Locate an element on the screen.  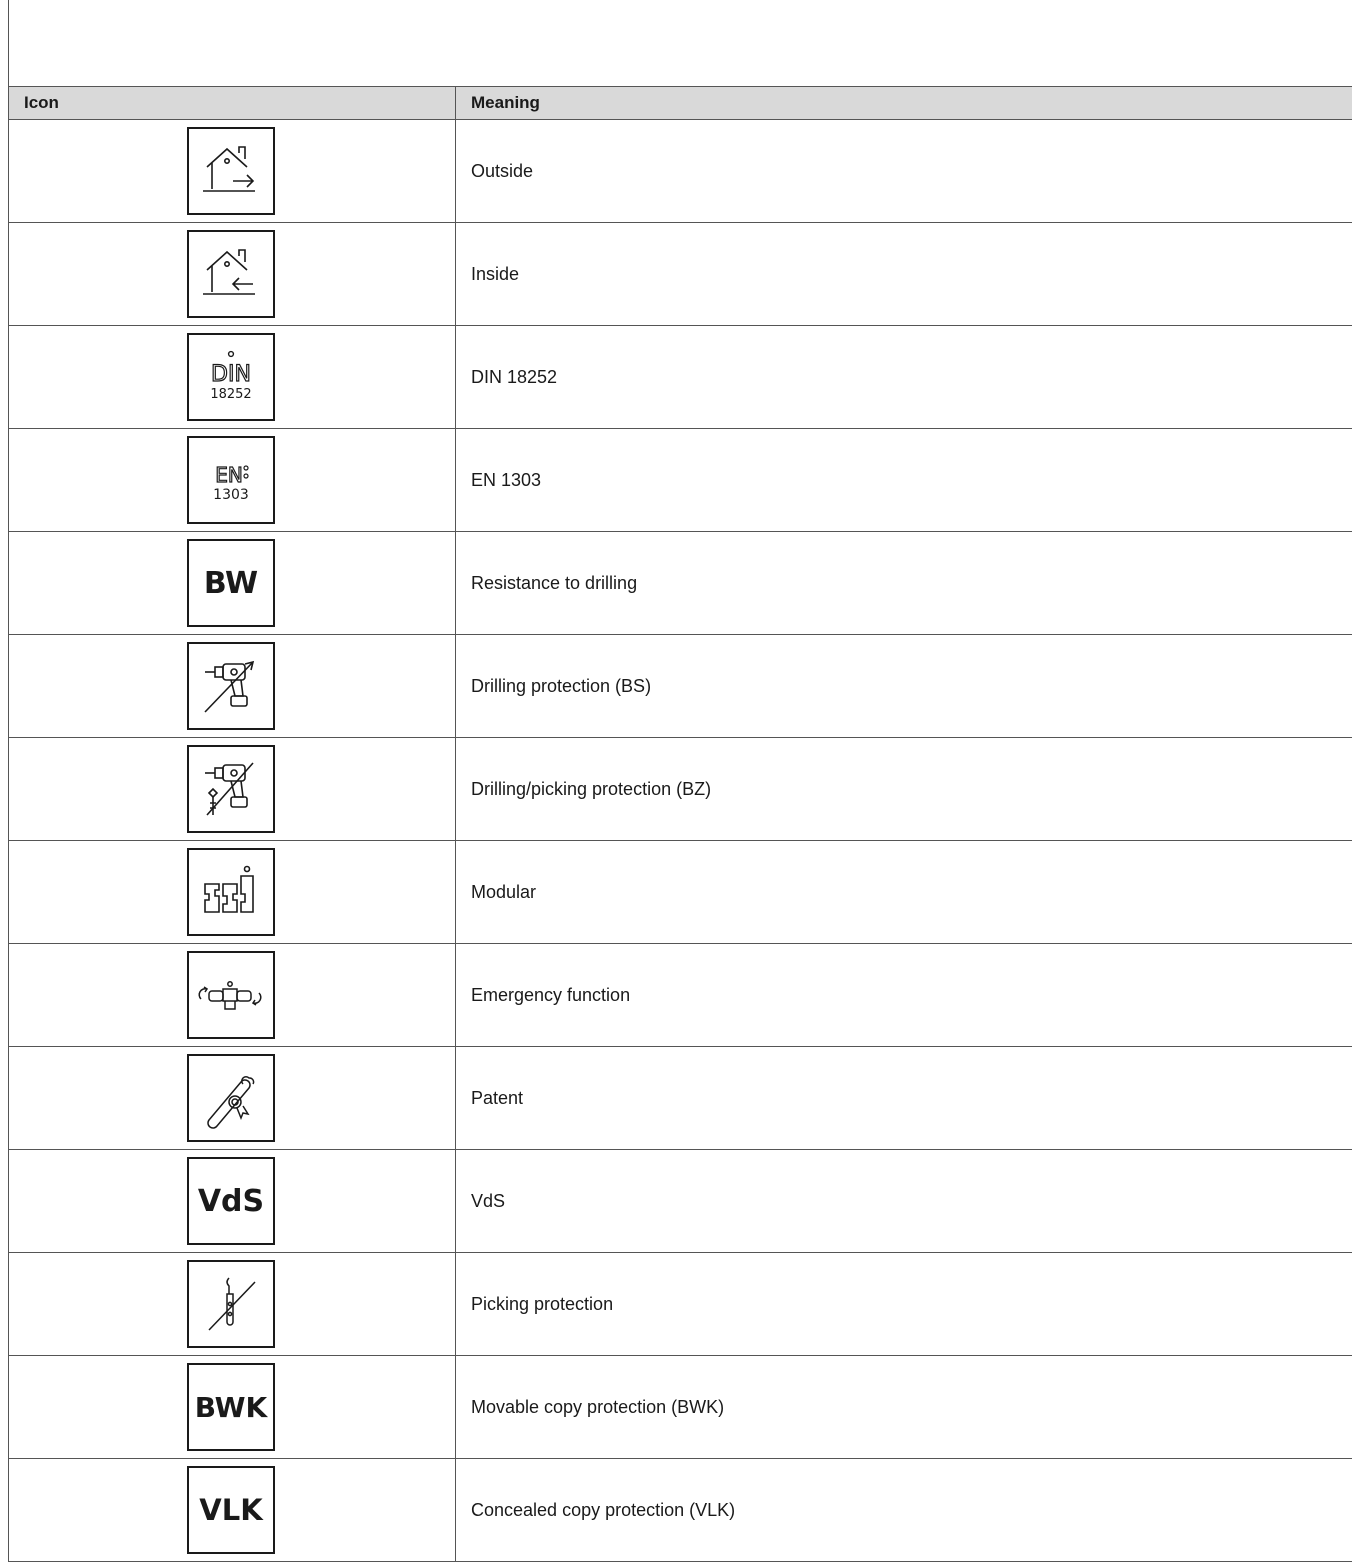
table-row: BWK Movable copy protection (BWK) is located at coordinates (680, 1407).